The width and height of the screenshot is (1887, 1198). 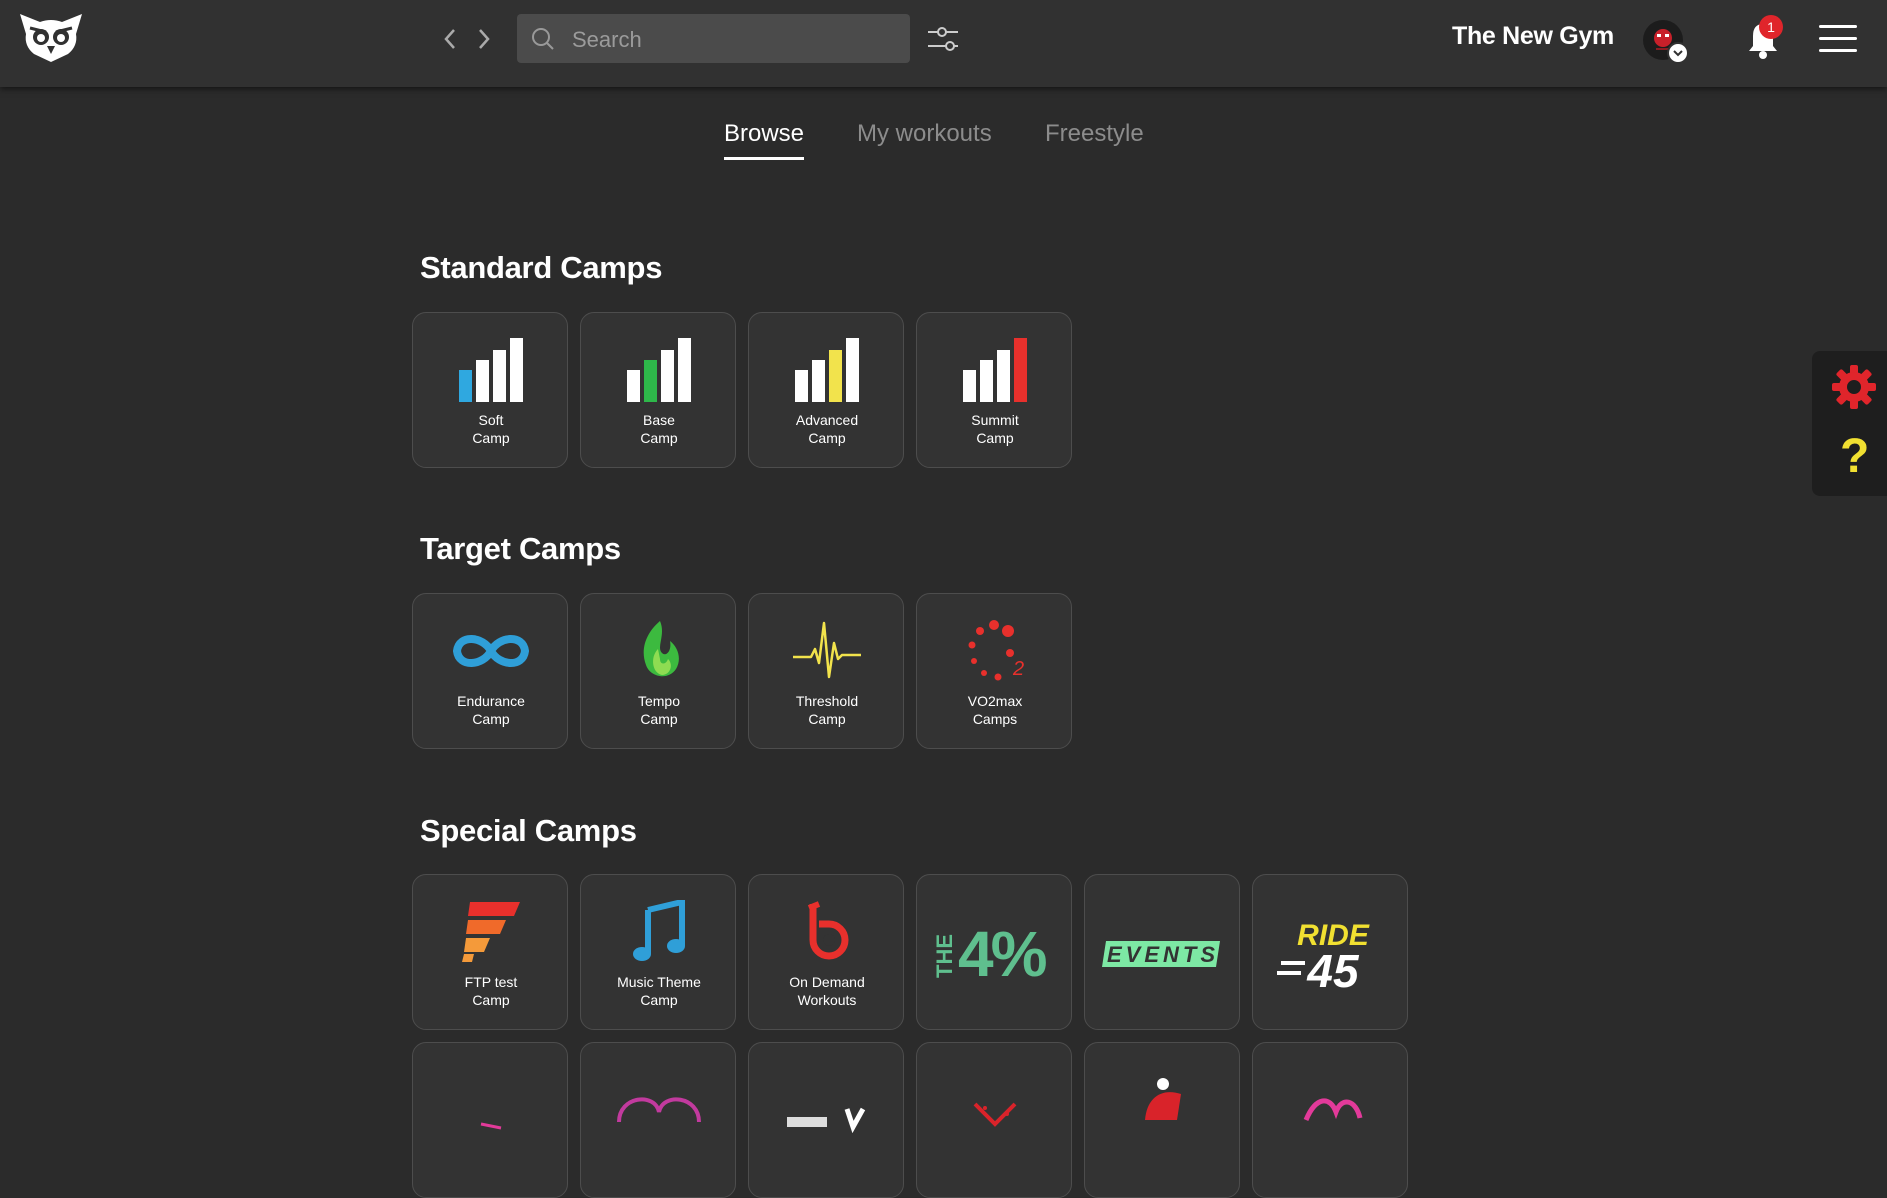 What do you see at coordinates (828, 930) in the screenshot?
I see `on-demand-icon` at bounding box center [828, 930].